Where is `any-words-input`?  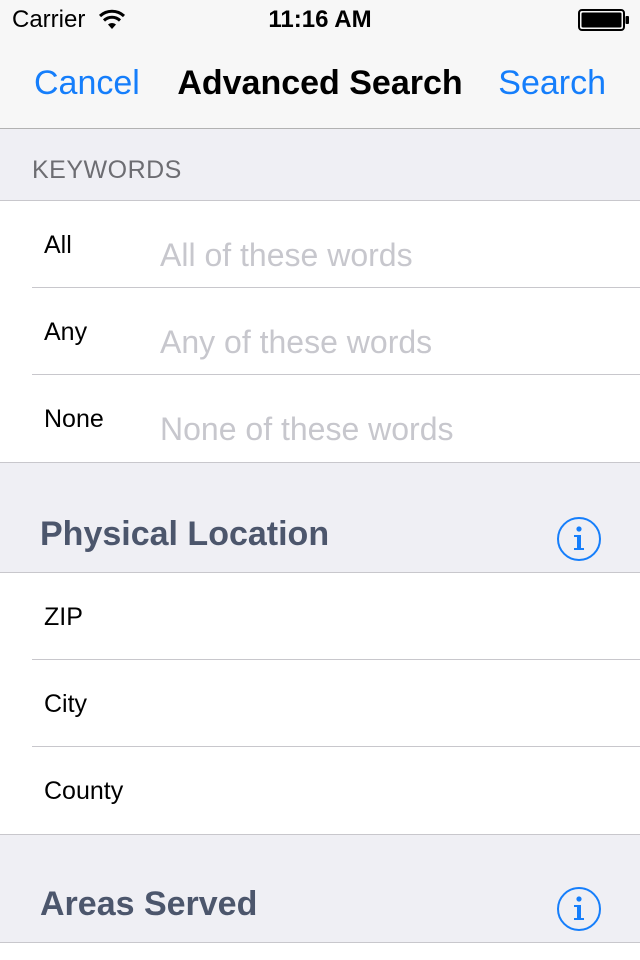 any-words-input is located at coordinates (380, 342).